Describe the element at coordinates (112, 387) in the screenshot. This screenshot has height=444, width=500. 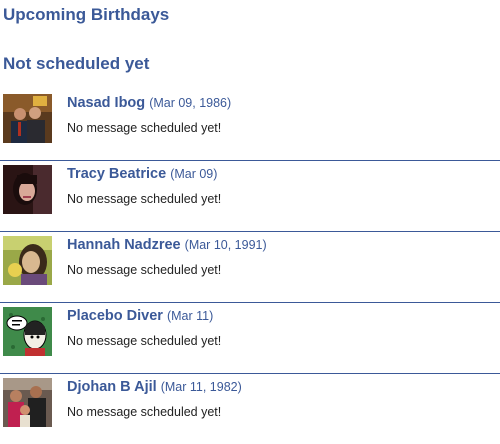
I see `person-name-link: Djohan B Ajil` at that location.